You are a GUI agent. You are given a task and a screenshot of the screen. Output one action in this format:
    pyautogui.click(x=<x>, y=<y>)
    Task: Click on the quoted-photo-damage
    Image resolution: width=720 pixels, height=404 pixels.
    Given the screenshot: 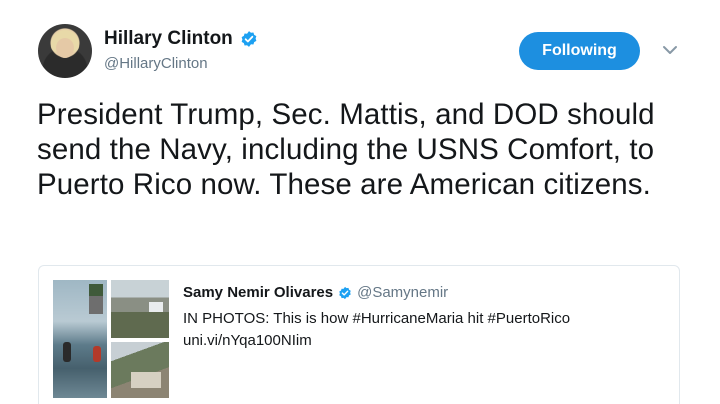 What is the action you would take?
    pyautogui.click(x=140, y=370)
    